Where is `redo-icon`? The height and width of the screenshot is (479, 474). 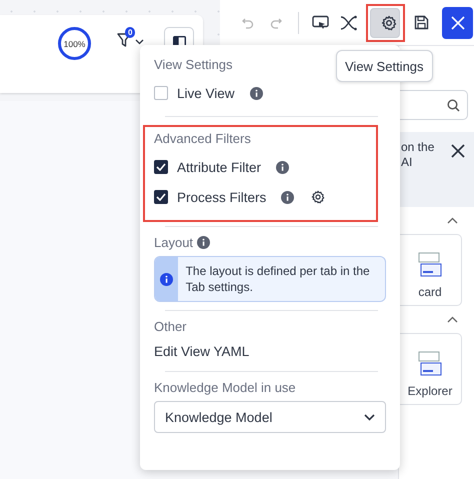 redo-icon is located at coordinates (276, 22).